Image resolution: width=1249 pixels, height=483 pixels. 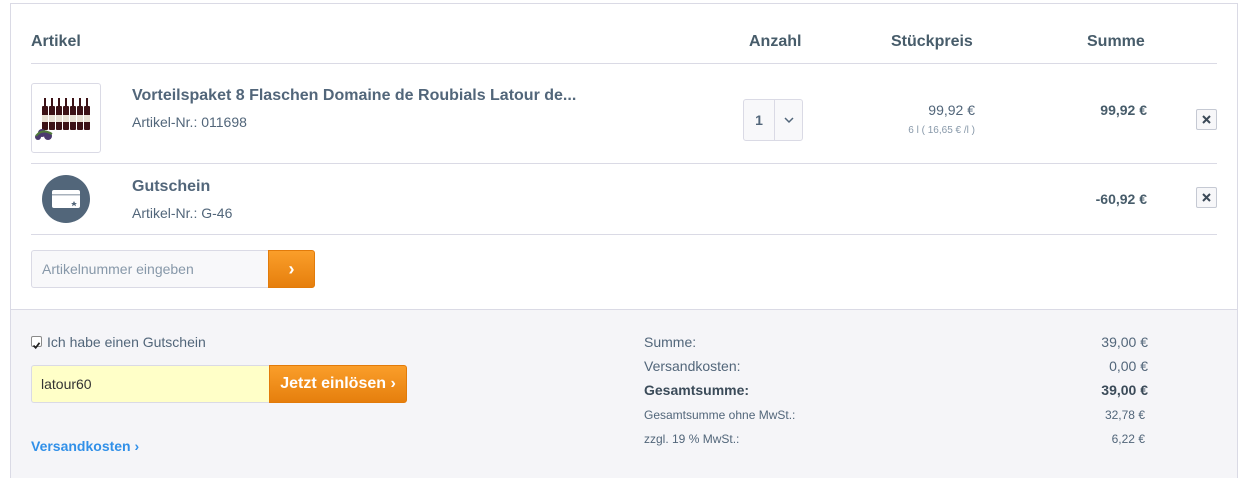 What do you see at coordinates (171, 186) in the screenshot?
I see `voucher-title: Gutschein` at bounding box center [171, 186].